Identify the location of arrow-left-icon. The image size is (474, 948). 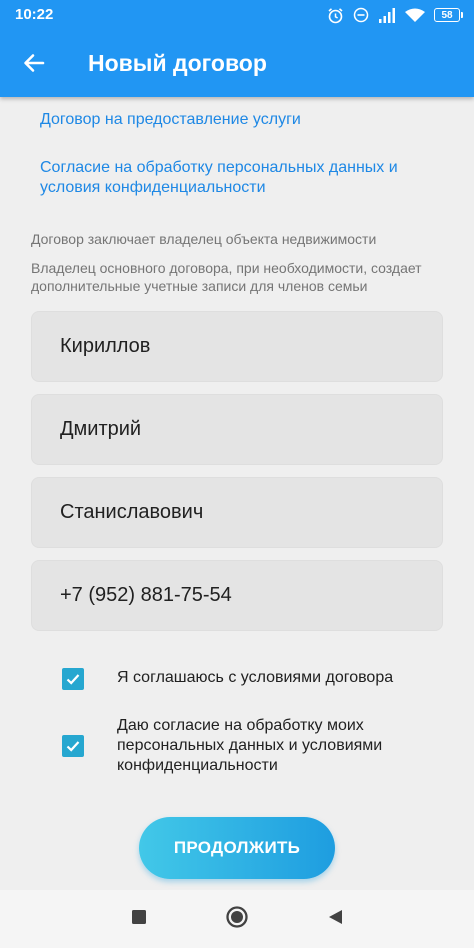
(34, 65).